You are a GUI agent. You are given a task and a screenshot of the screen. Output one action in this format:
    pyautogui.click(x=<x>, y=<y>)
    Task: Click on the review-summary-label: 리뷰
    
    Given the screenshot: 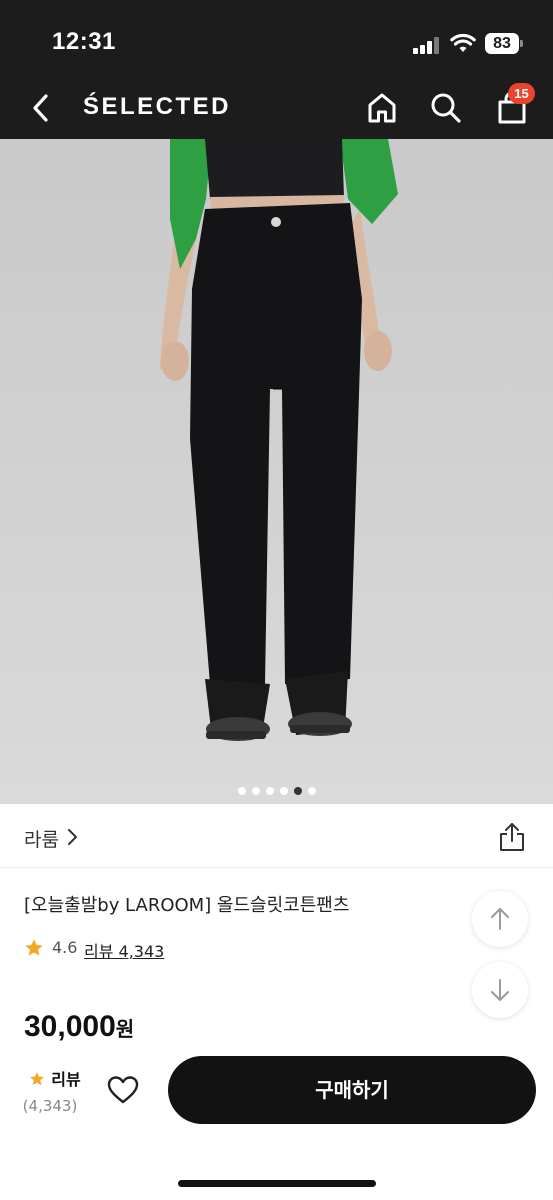 What is the action you would take?
    pyautogui.click(x=66, y=1079)
    